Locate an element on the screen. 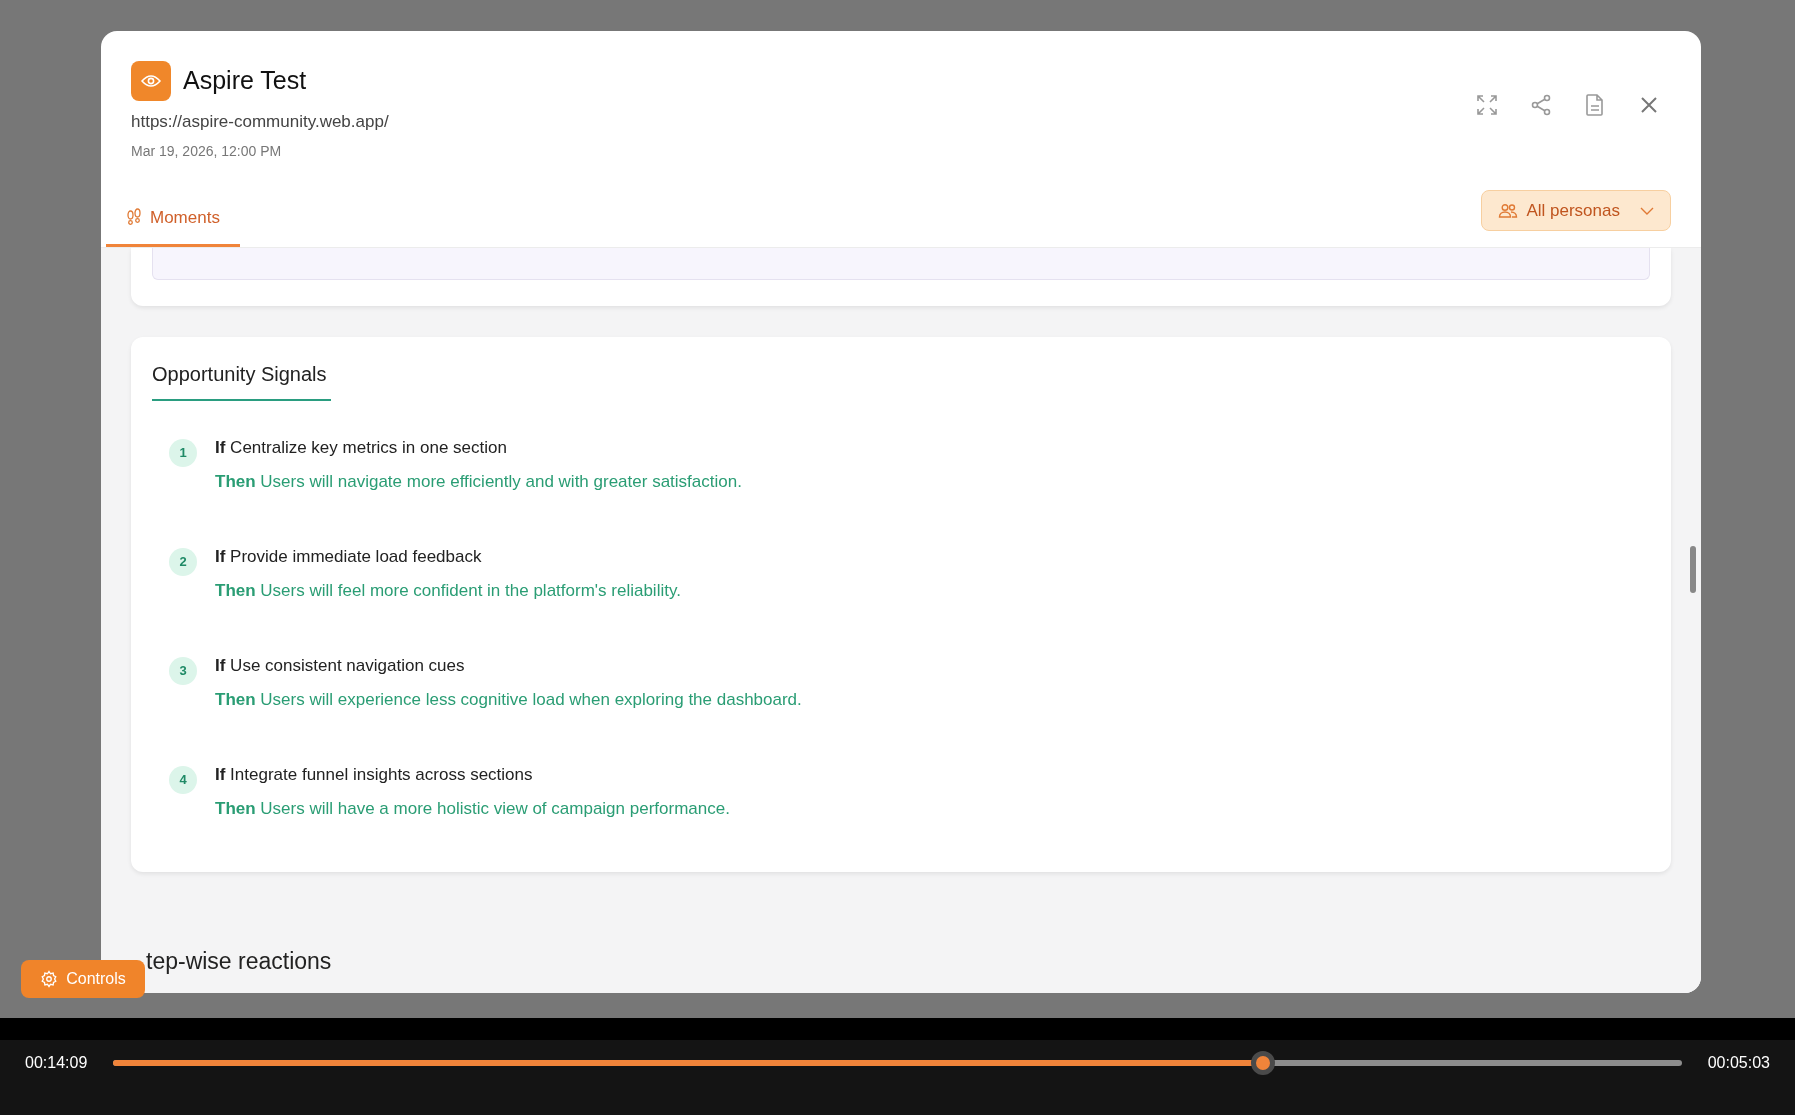  elapsed-time: 00:14:09 is located at coordinates (56, 1062).